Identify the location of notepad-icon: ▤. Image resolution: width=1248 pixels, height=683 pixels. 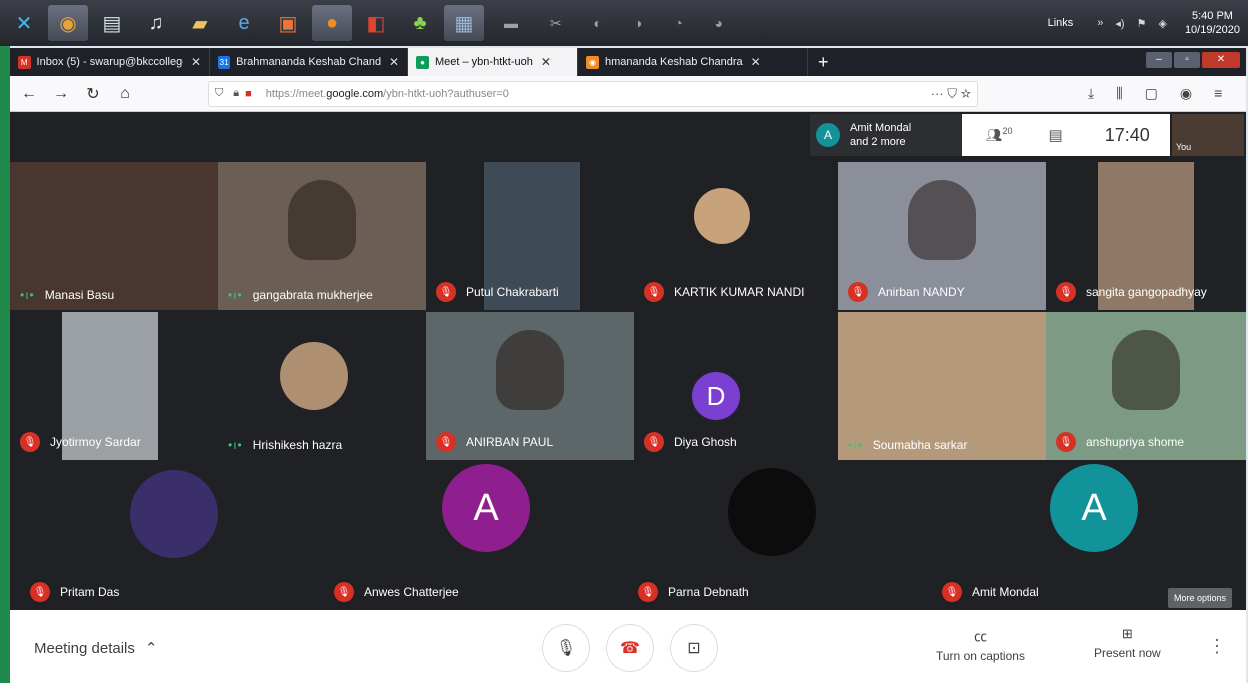
(112, 23).